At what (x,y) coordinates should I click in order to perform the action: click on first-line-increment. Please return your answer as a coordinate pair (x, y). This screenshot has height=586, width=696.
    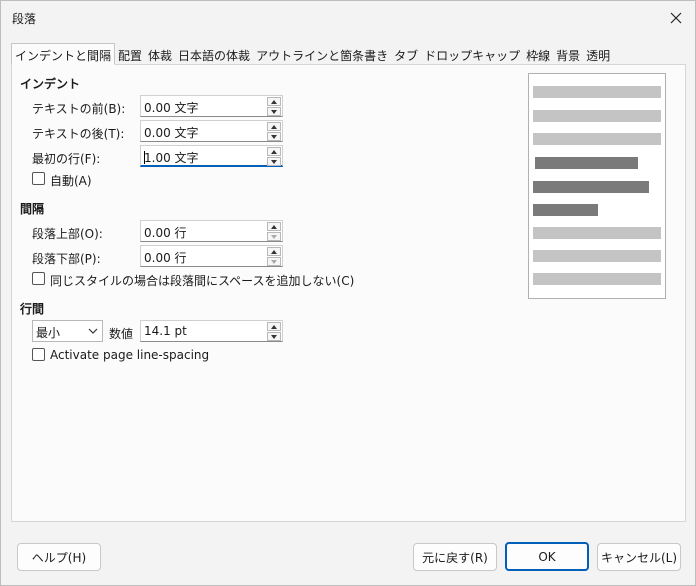
    Looking at the image, I should click on (274, 151).